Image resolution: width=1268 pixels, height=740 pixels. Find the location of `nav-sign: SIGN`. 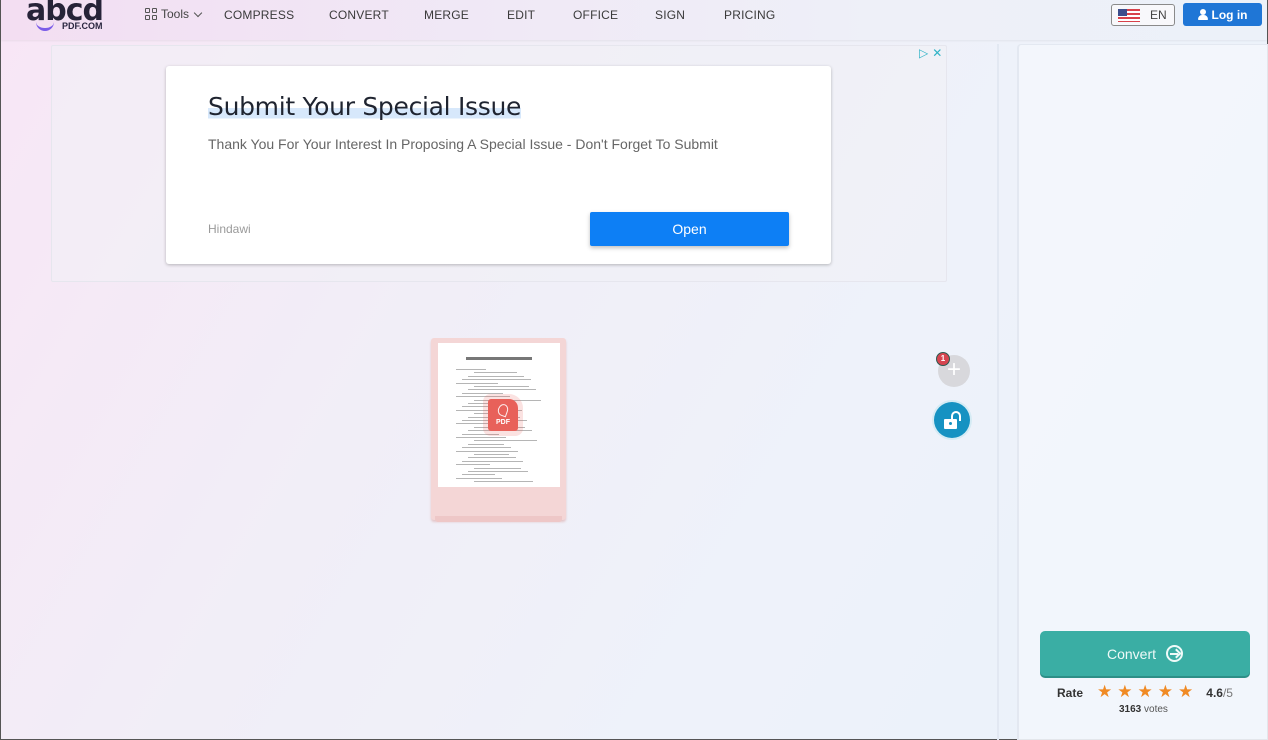

nav-sign: SIGN is located at coordinates (670, 15).